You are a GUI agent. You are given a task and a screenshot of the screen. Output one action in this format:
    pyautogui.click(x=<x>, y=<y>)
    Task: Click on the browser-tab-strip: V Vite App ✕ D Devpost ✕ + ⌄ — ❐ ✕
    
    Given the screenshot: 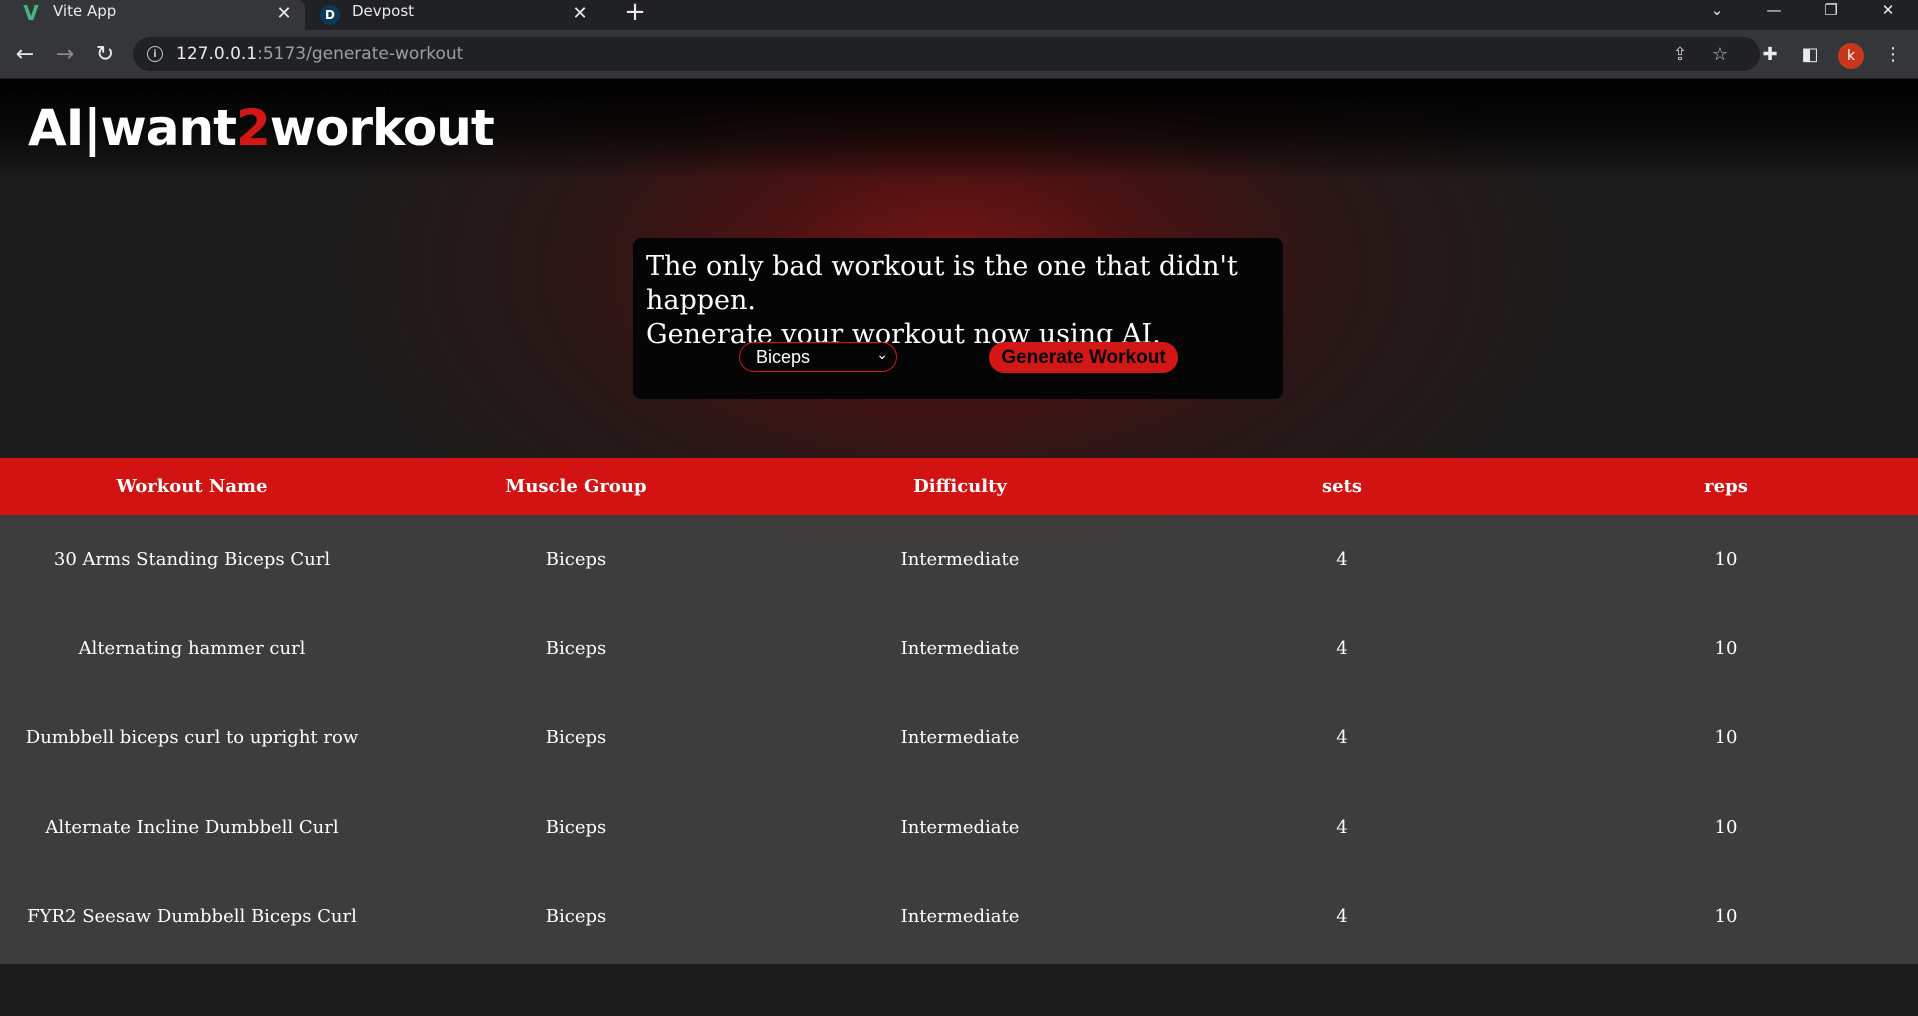 What is the action you would take?
    pyautogui.click(x=959, y=15)
    